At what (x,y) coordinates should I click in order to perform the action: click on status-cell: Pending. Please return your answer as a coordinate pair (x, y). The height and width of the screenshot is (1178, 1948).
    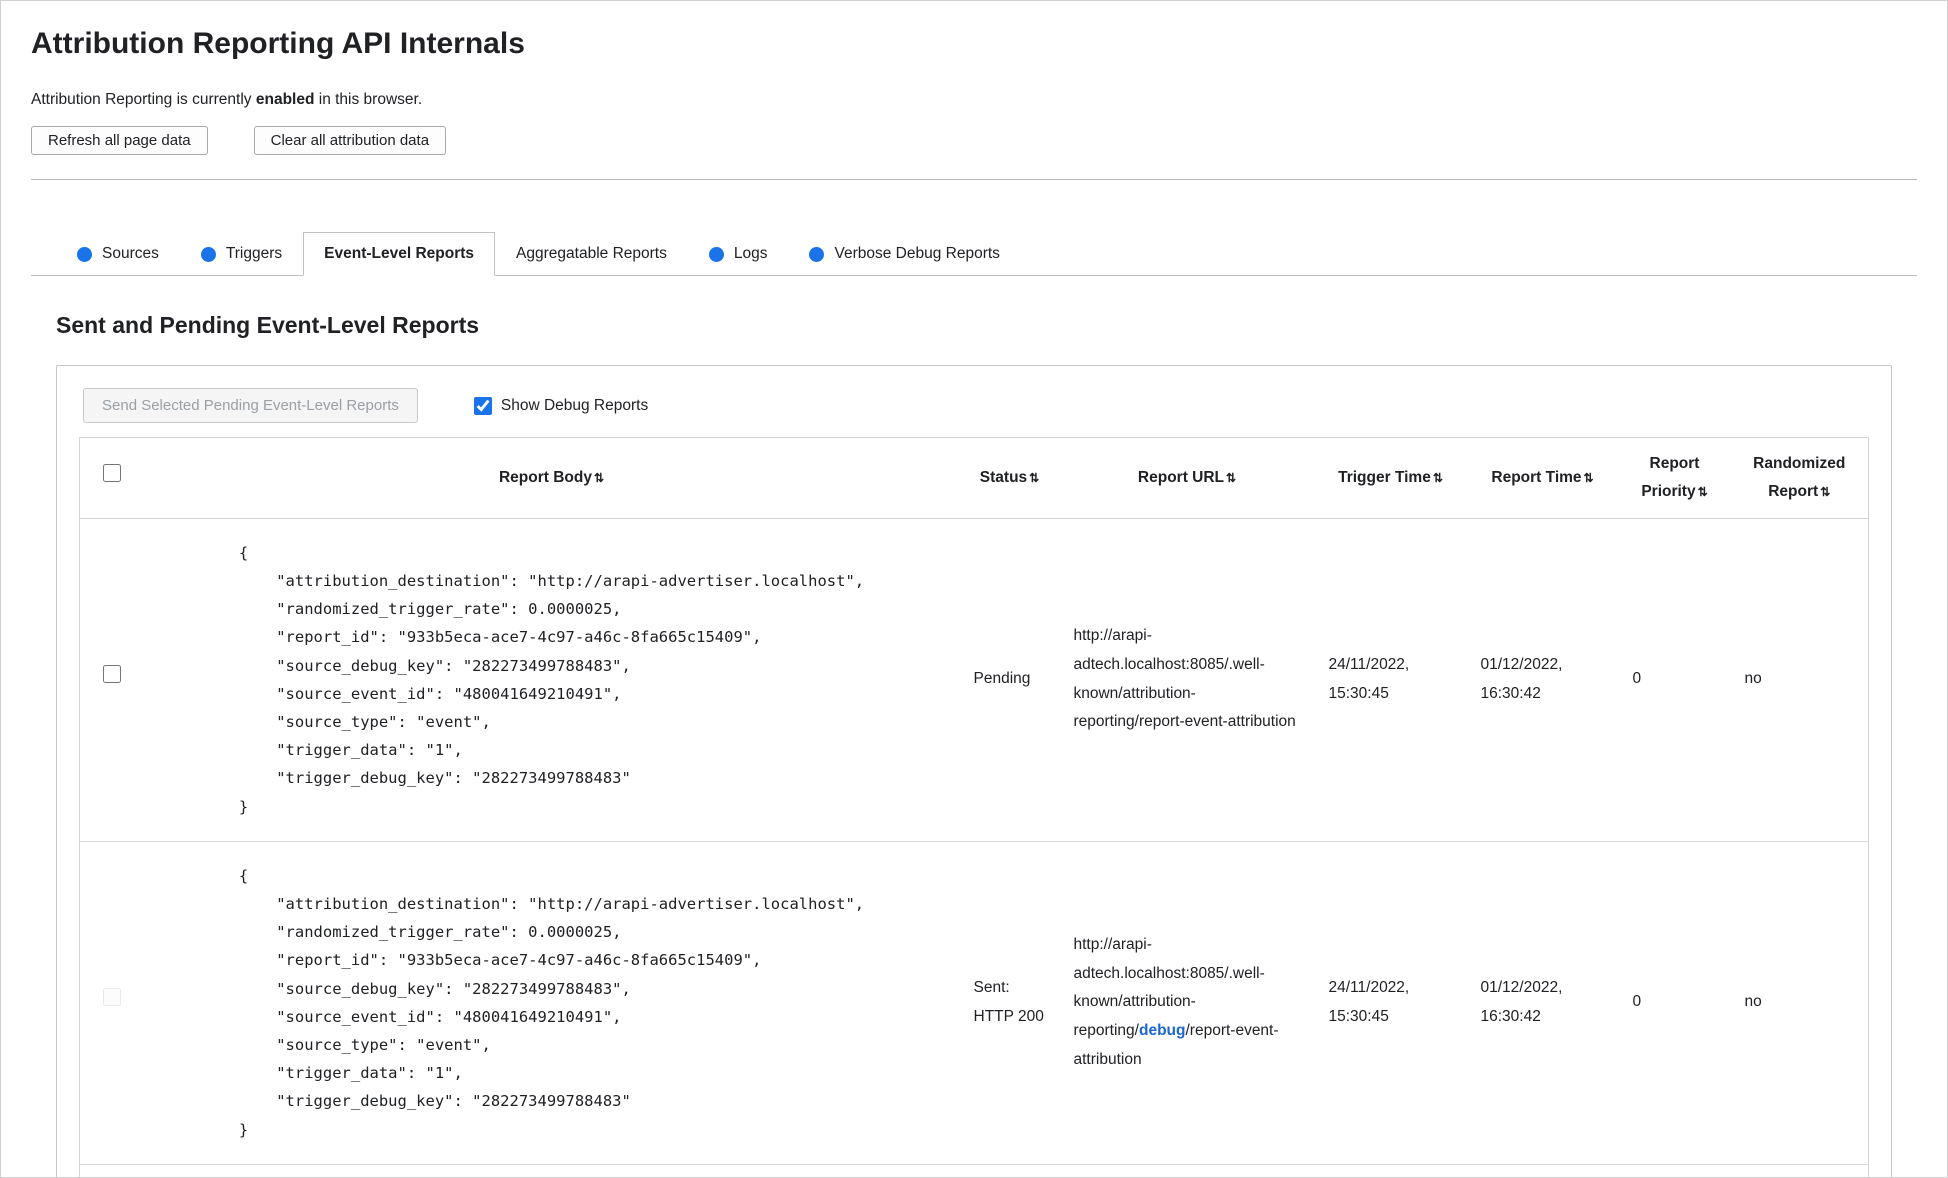
    Looking at the image, I should click on (1009, 680).